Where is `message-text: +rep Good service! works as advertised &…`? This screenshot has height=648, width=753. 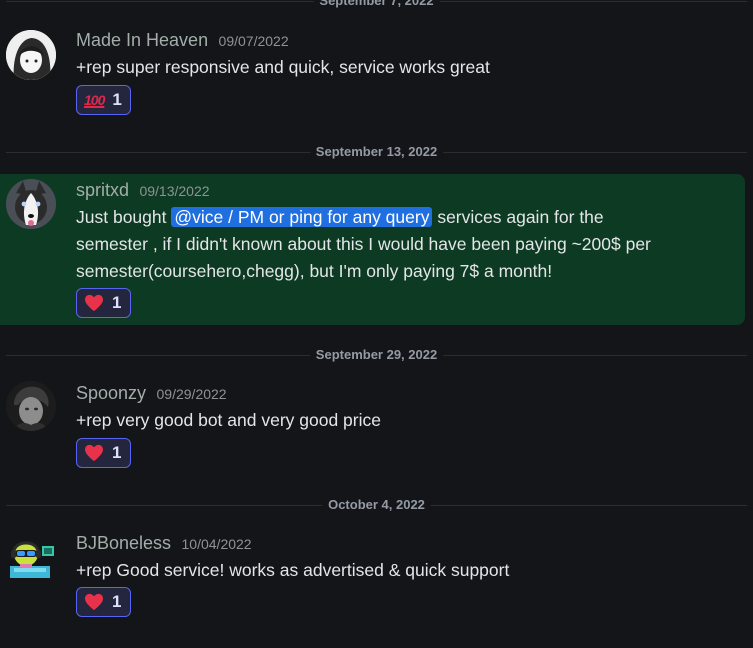
message-text: +rep Good service! works as advertised &… is located at coordinates (293, 570).